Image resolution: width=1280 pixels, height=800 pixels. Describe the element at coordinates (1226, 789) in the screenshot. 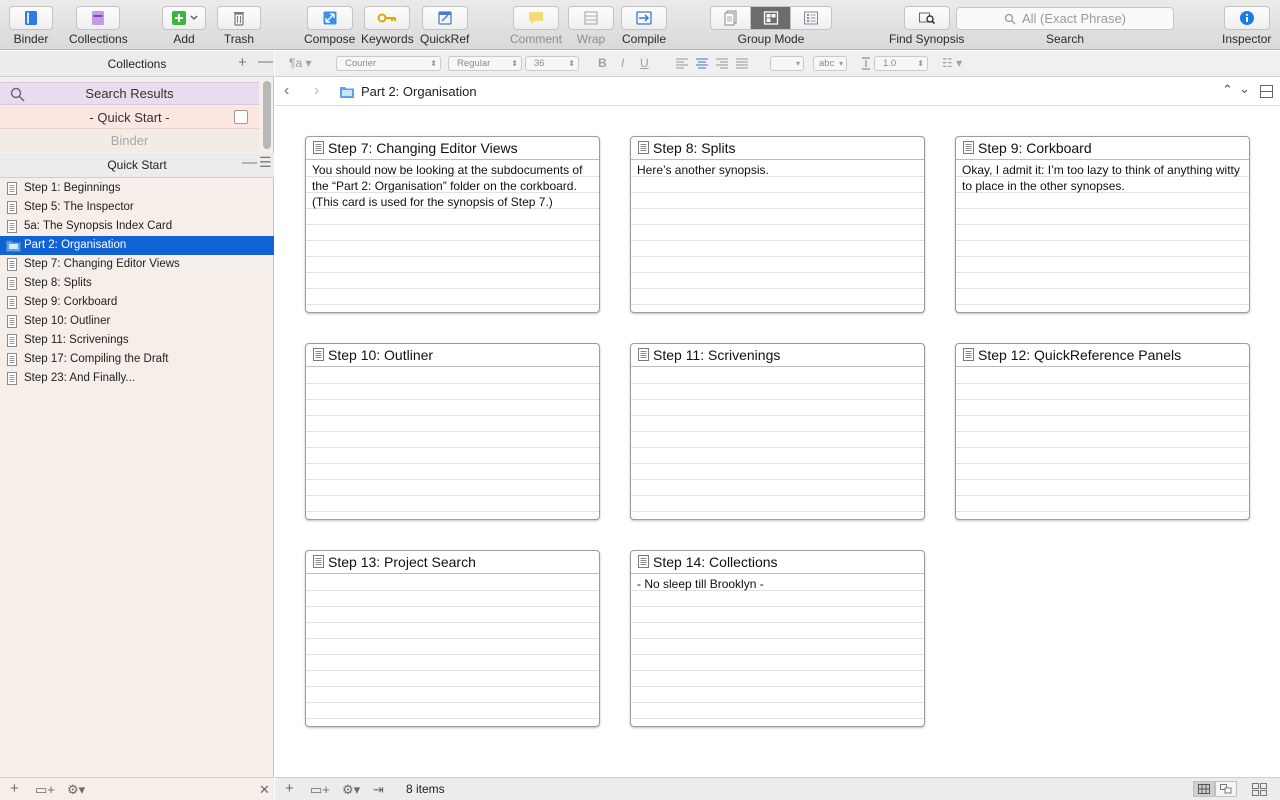

I see `freeform-view-icon` at that location.